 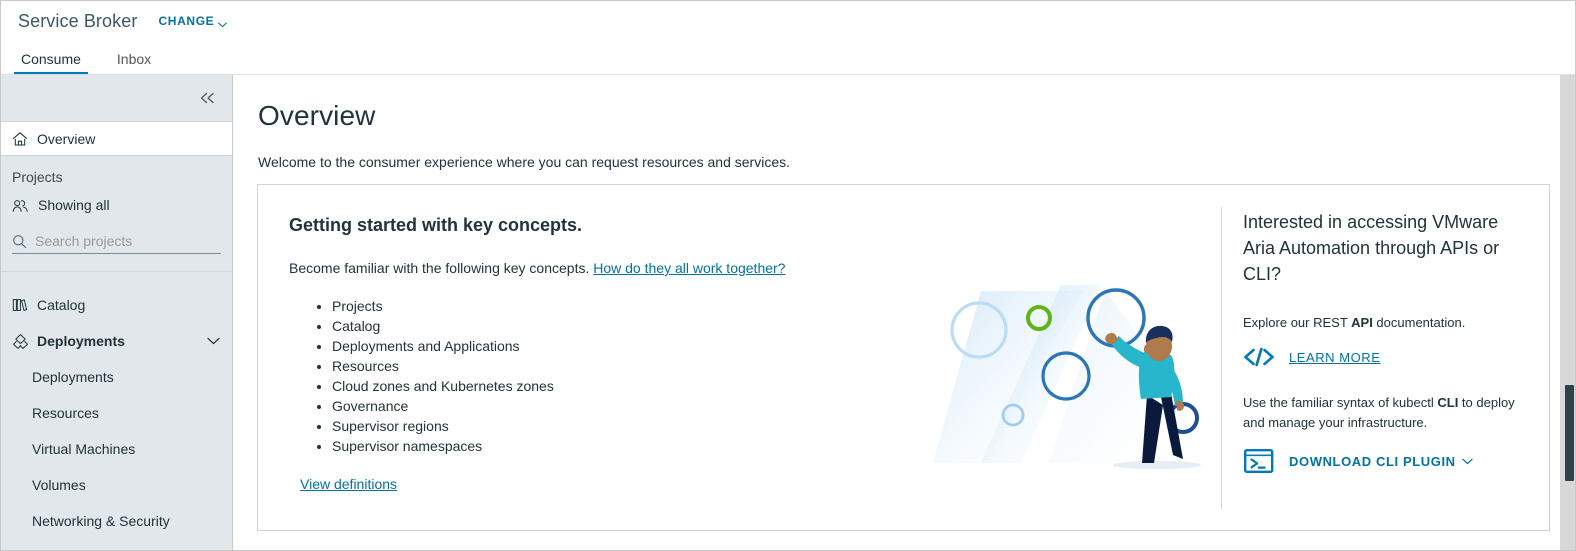 I want to click on change-service-button: CHANGE, so click(x=193, y=21).